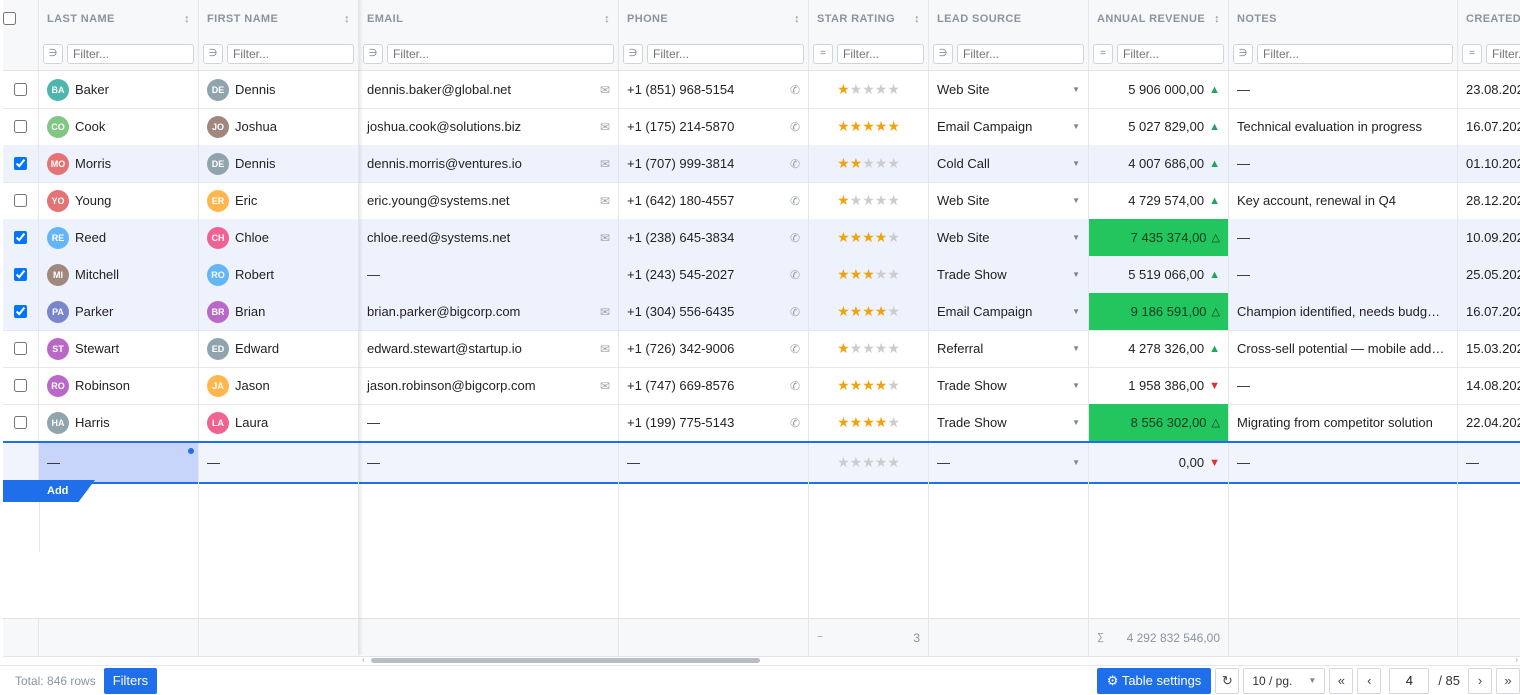 This screenshot has height=695, width=1520. I want to click on chevron-down-icon: ▼, so click(1076, 89).